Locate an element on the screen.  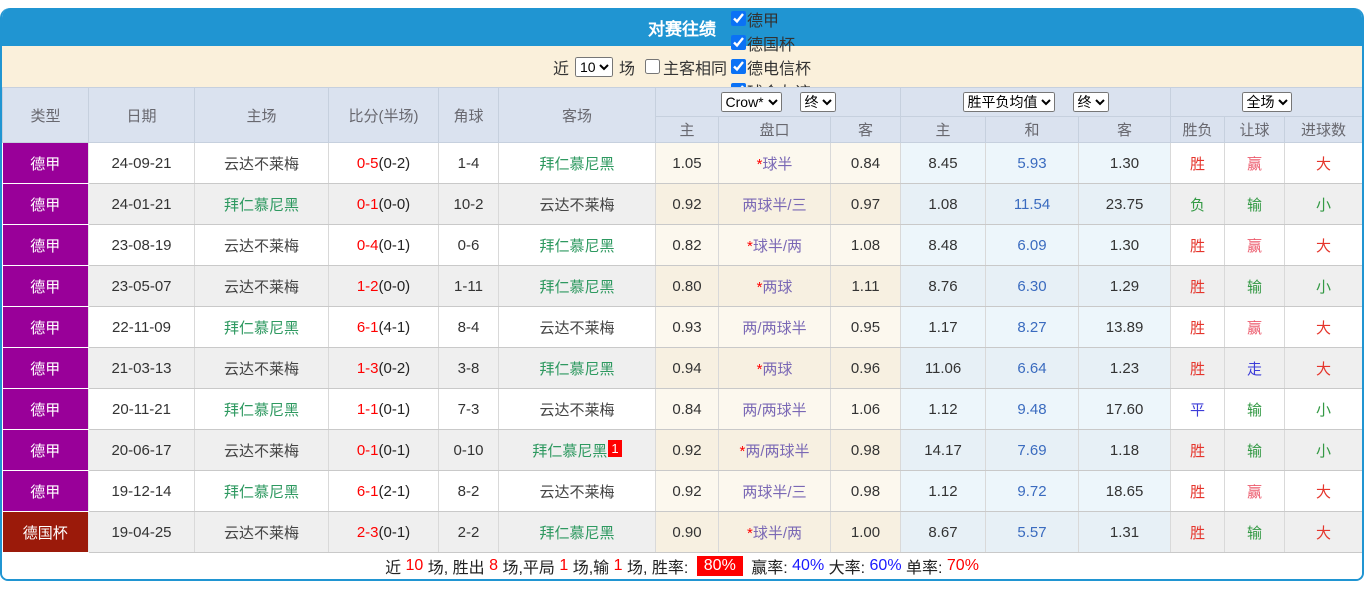
summary-segment: 60% is located at coordinates (885, 565).